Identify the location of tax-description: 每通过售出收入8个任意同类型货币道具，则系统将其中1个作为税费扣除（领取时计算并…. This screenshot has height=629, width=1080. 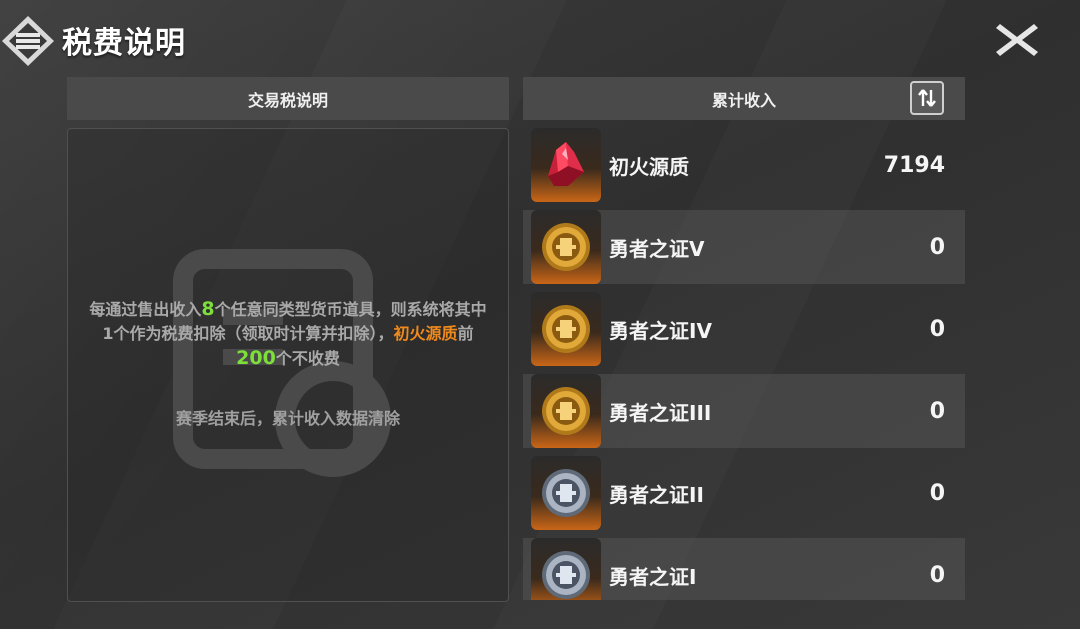
(288, 334).